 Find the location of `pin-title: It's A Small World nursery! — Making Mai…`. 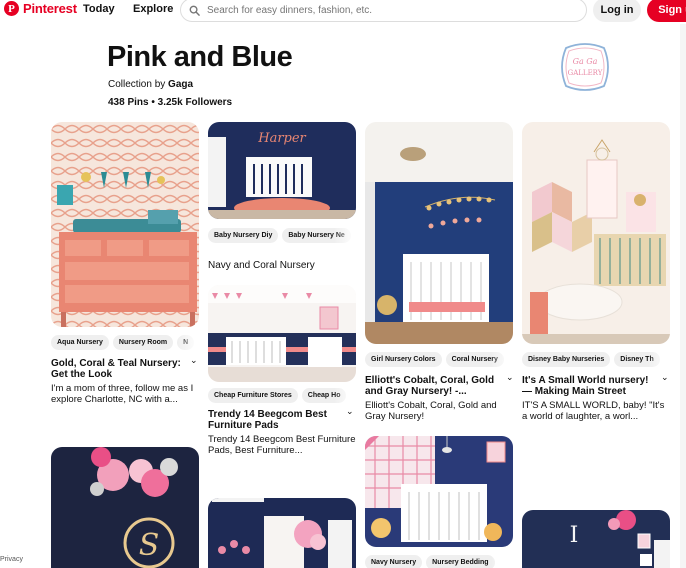

pin-title: It's A Small World nursery! — Making Mai… is located at coordinates (590, 386).